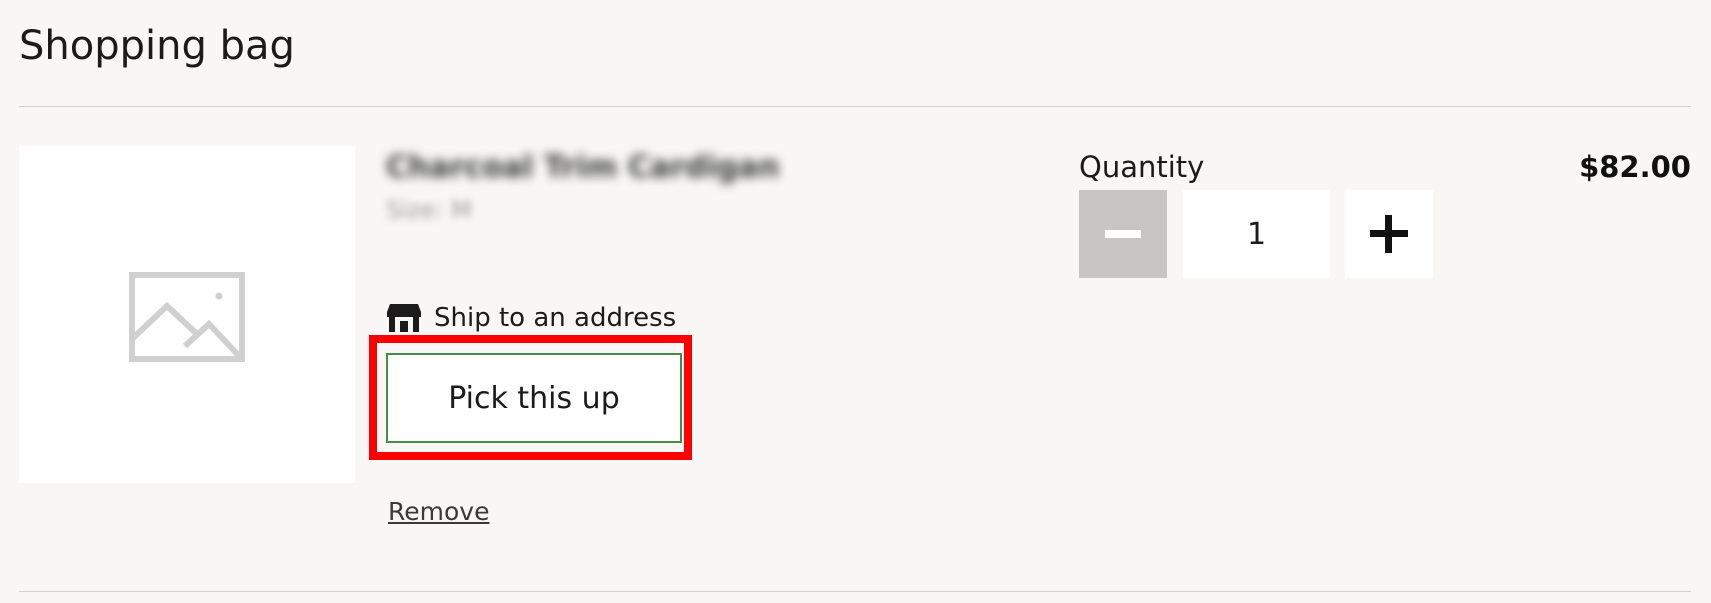  I want to click on header-divider, so click(855, 106).